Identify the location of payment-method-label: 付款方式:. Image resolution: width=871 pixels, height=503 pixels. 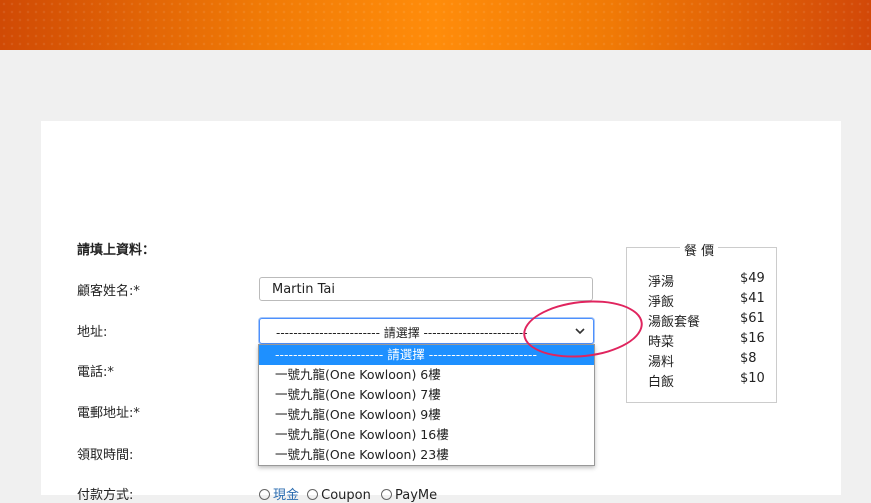
(105, 495).